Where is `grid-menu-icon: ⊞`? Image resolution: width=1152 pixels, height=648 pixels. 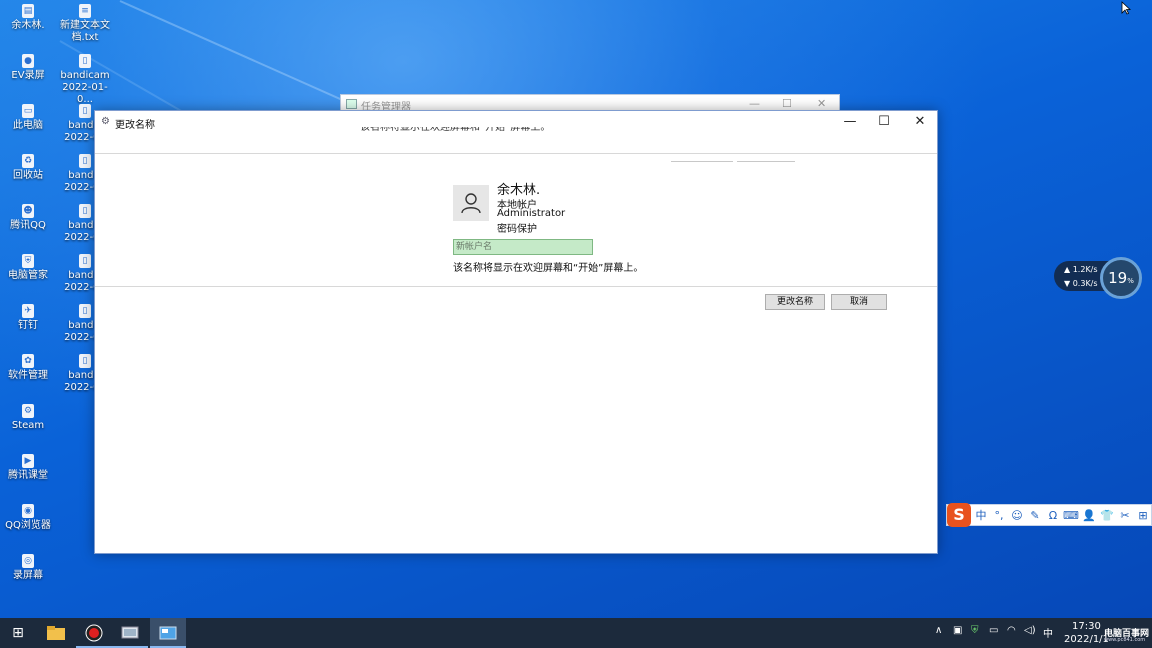 grid-menu-icon: ⊞ is located at coordinates (1143, 516).